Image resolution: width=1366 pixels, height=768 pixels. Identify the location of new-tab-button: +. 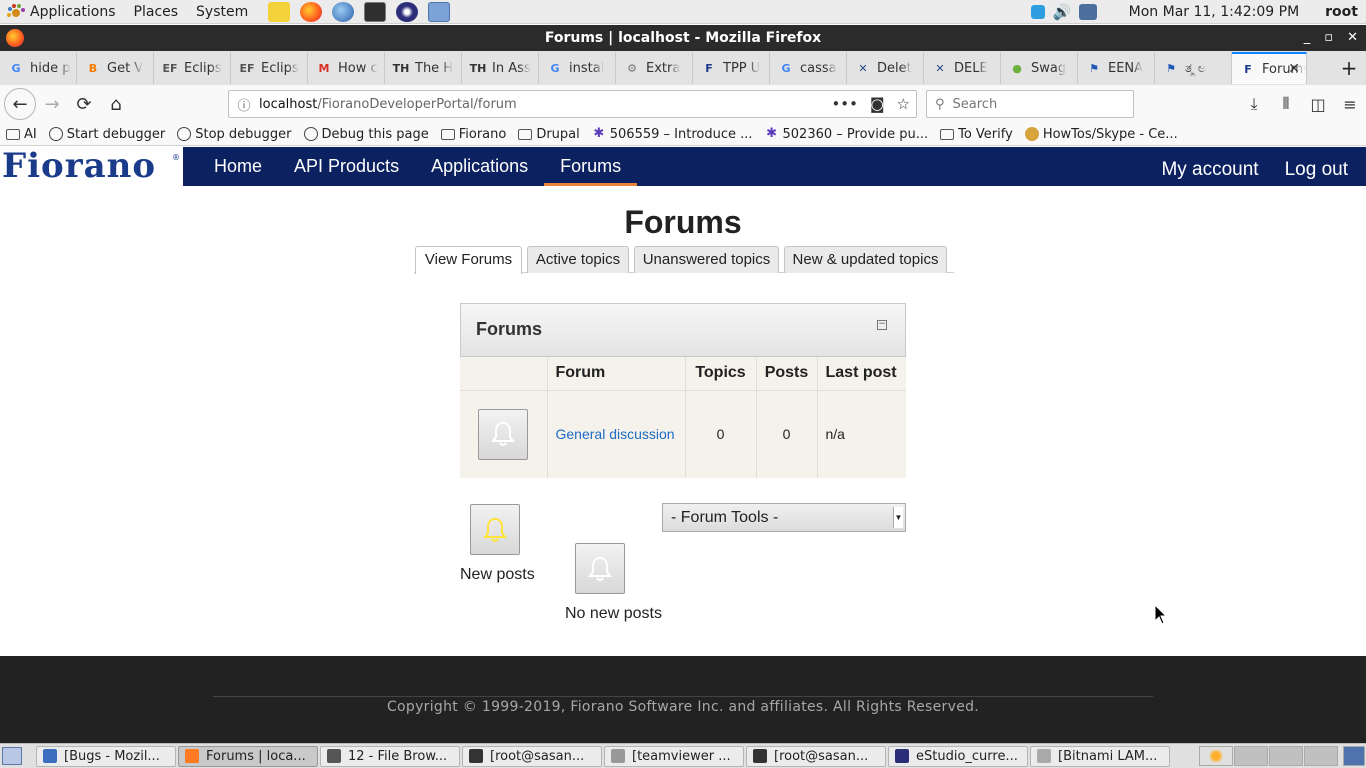
(1349, 68).